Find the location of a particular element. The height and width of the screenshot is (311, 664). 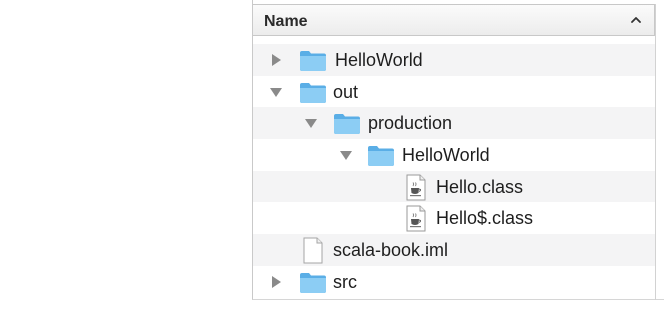

list-item: Hello$.class is located at coordinates (454, 218).